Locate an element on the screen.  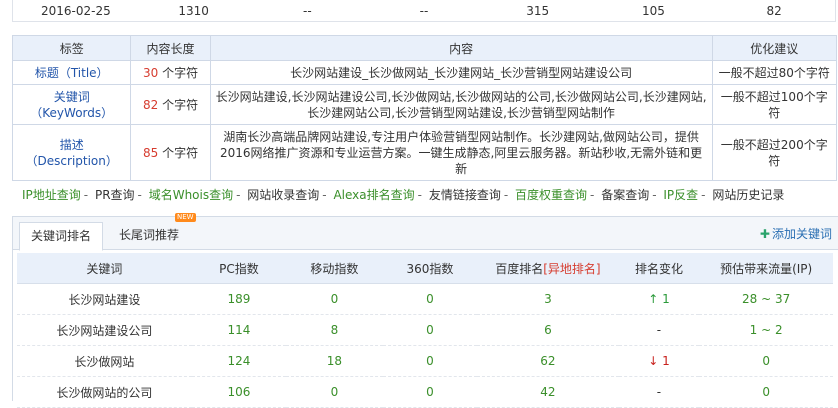
pc-cell: 114 is located at coordinates (239, 330).